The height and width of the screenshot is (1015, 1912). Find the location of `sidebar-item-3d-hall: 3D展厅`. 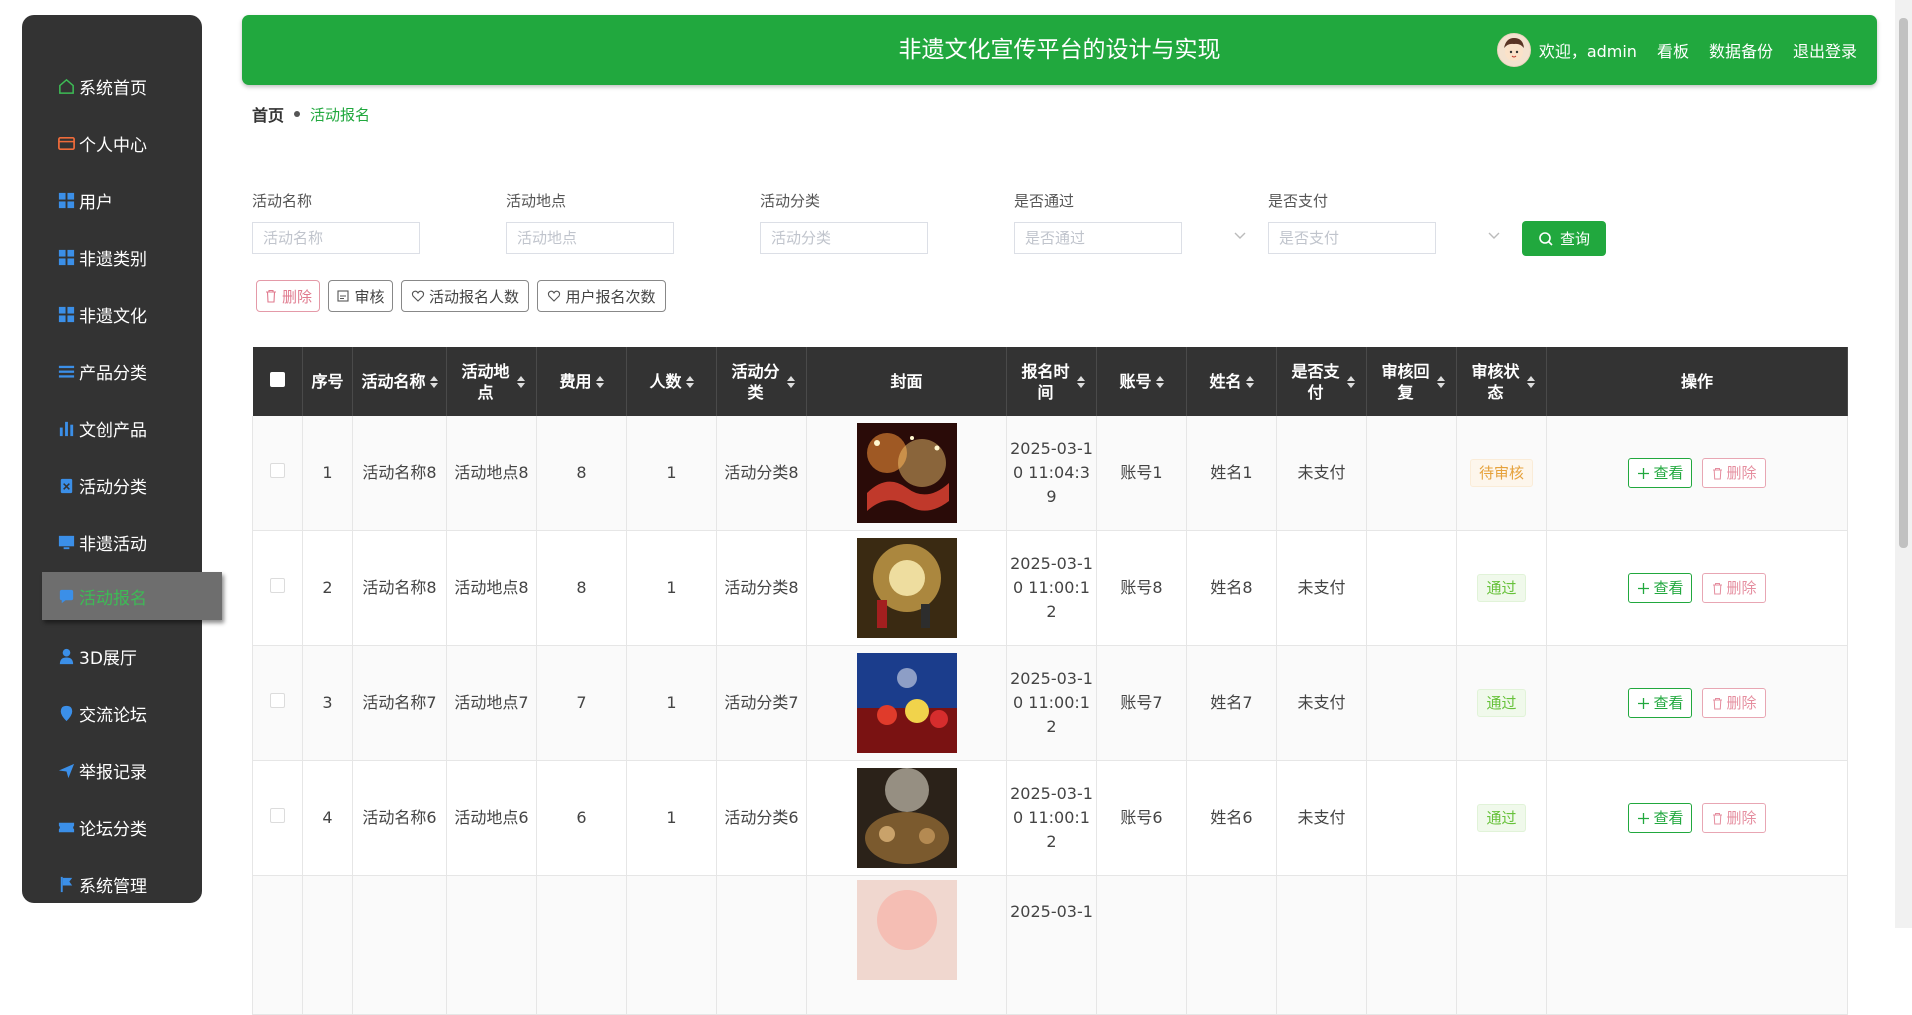

sidebar-item-3d-hall: 3D展厅 is located at coordinates (112, 656).